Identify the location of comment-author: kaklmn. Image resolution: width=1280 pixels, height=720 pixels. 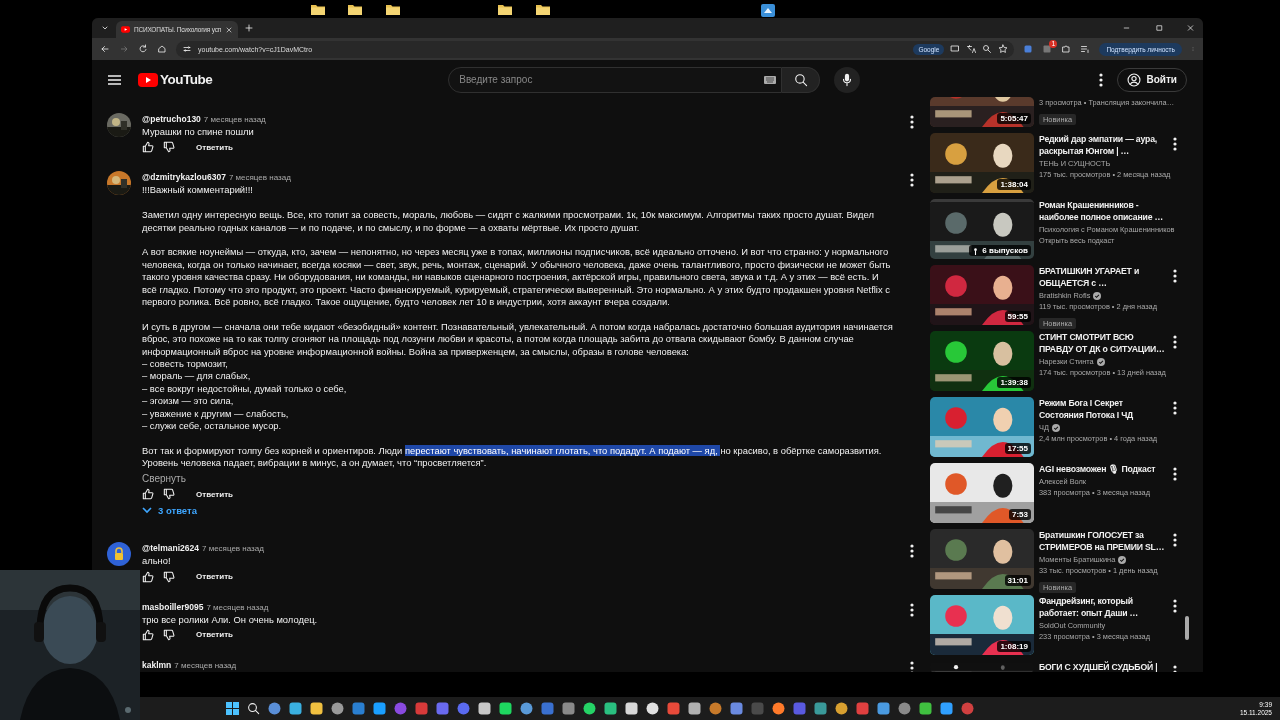
(157, 665).